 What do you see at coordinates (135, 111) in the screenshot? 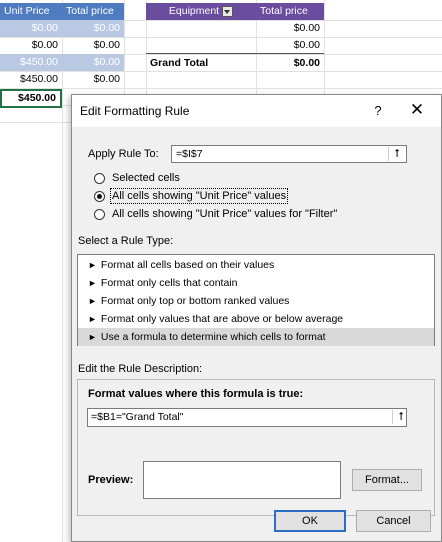
I see `dialog-title: Edit Formatting Rule` at bounding box center [135, 111].